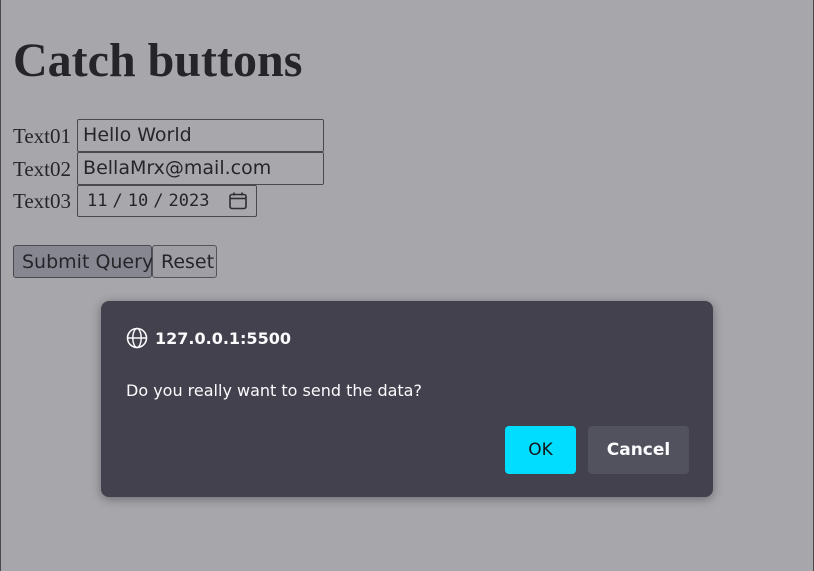  What do you see at coordinates (540, 450) in the screenshot?
I see `ok-button: OK` at bounding box center [540, 450].